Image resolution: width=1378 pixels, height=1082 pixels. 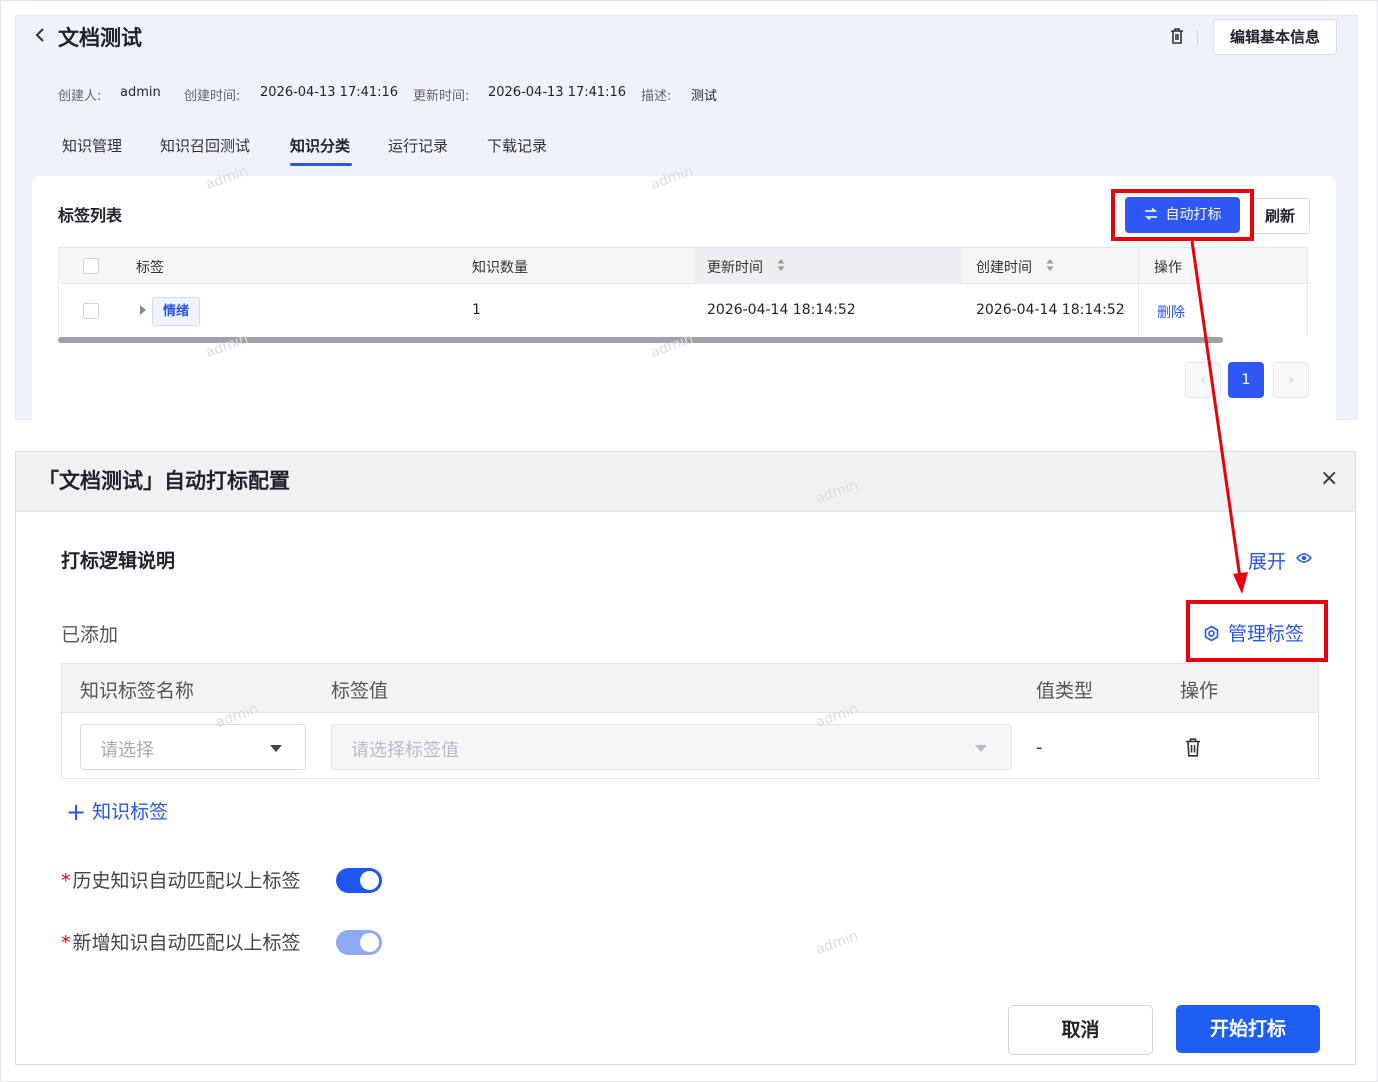 What do you see at coordinates (1275, 37) in the screenshot?
I see `edit-basic-info-button: 编辑基本信息` at bounding box center [1275, 37].